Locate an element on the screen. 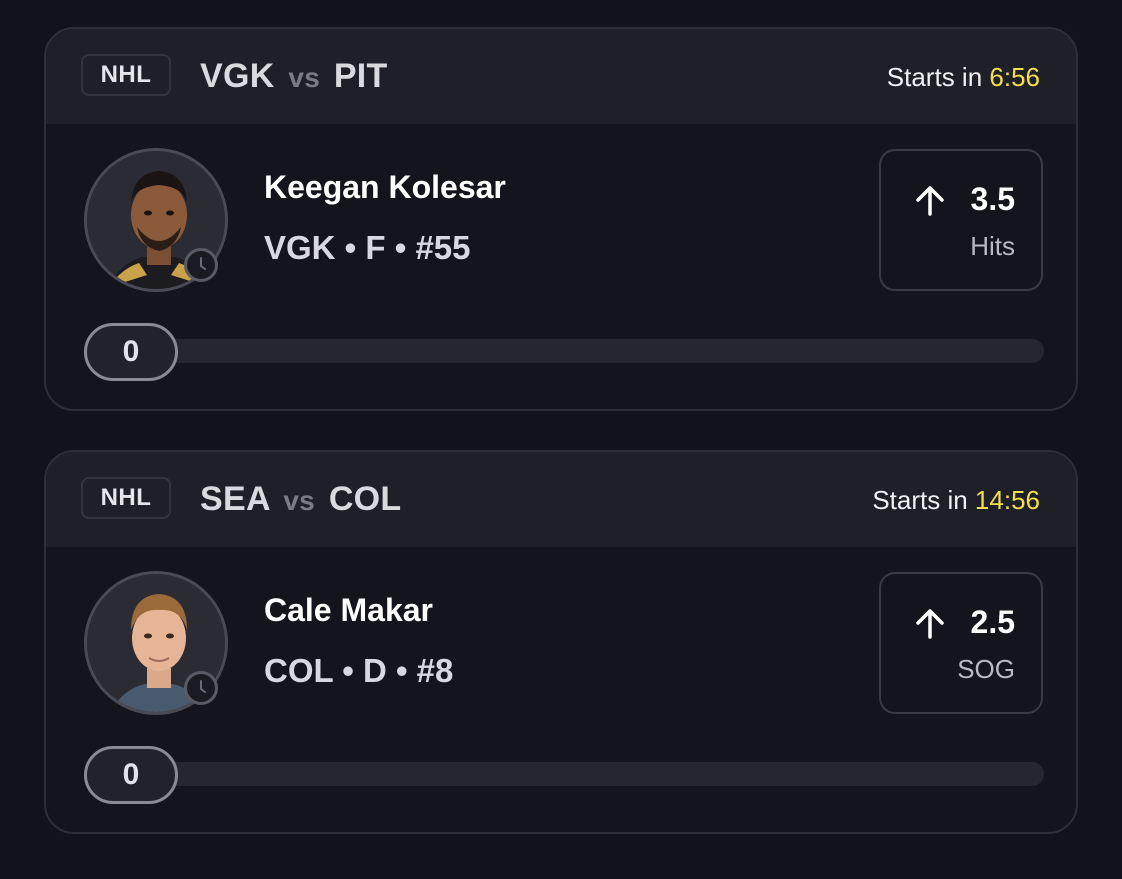  home-team: VGK is located at coordinates (237, 76).